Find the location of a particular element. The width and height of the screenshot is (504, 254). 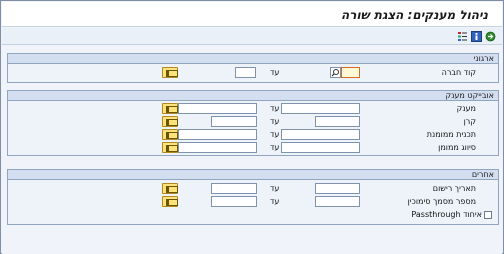

grant-to-input is located at coordinates (217, 108).